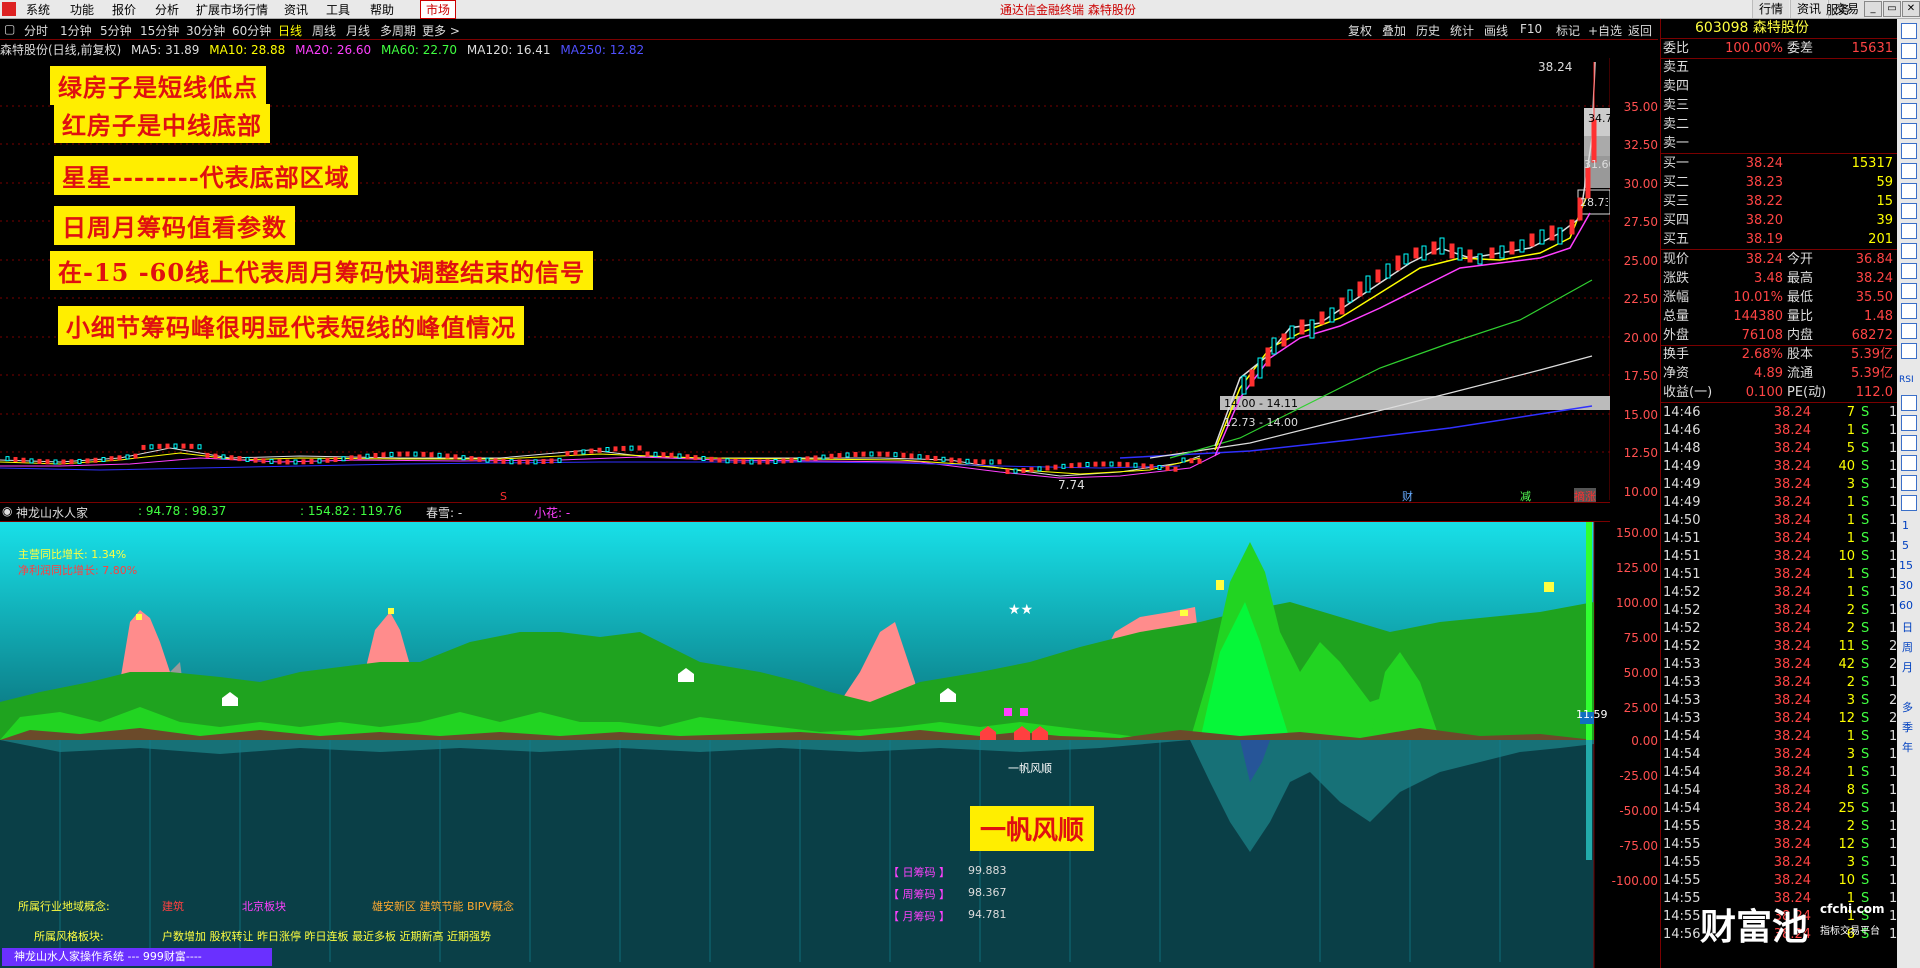 The height and width of the screenshot is (968, 1920). Describe the element at coordinates (76, 30) in the screenshot. I see `period-1min: 1分钟` at that location.